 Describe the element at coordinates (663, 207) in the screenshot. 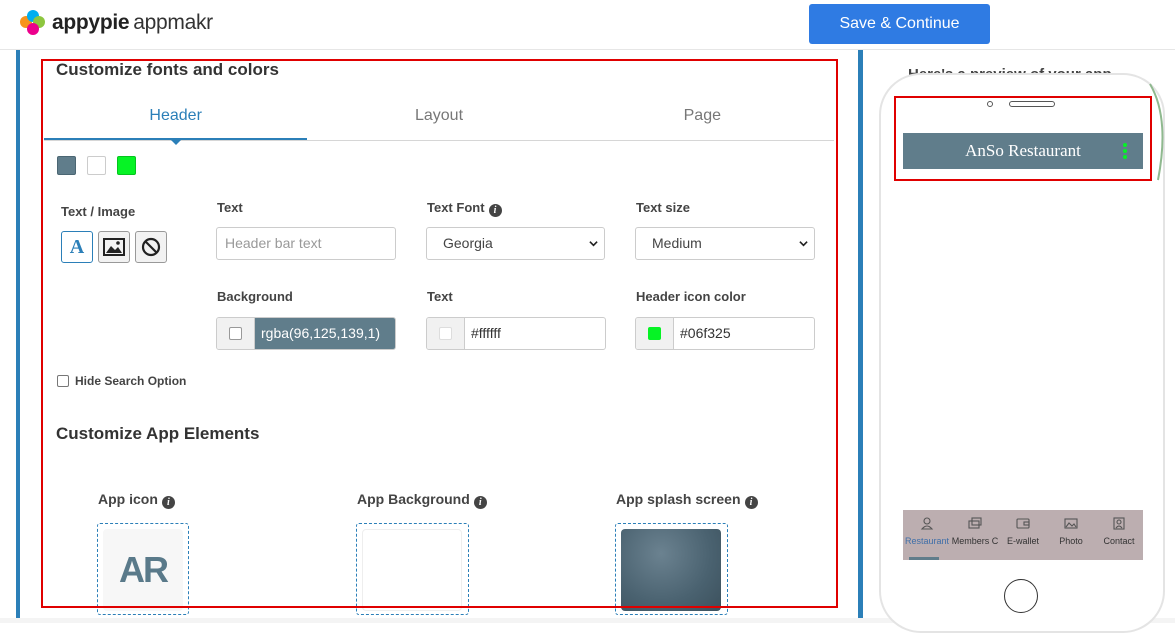

I see `text-size-label: Text size` at that location.